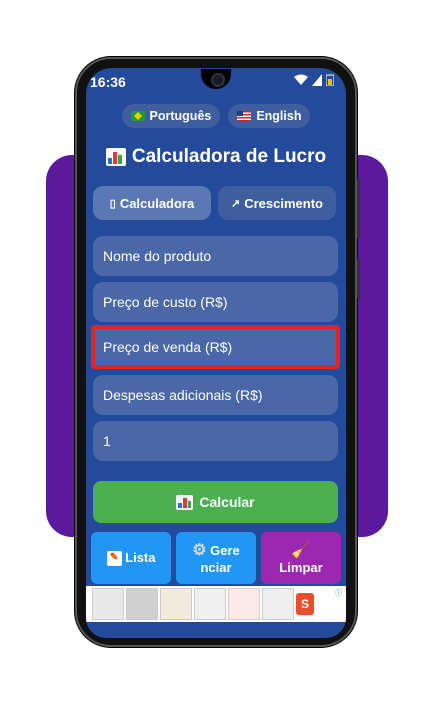 The width and height of the screenshot is (434, 704). Describe the element at coordinates (301, 79) in the screenshot. I see `wifi-icon` at that location.